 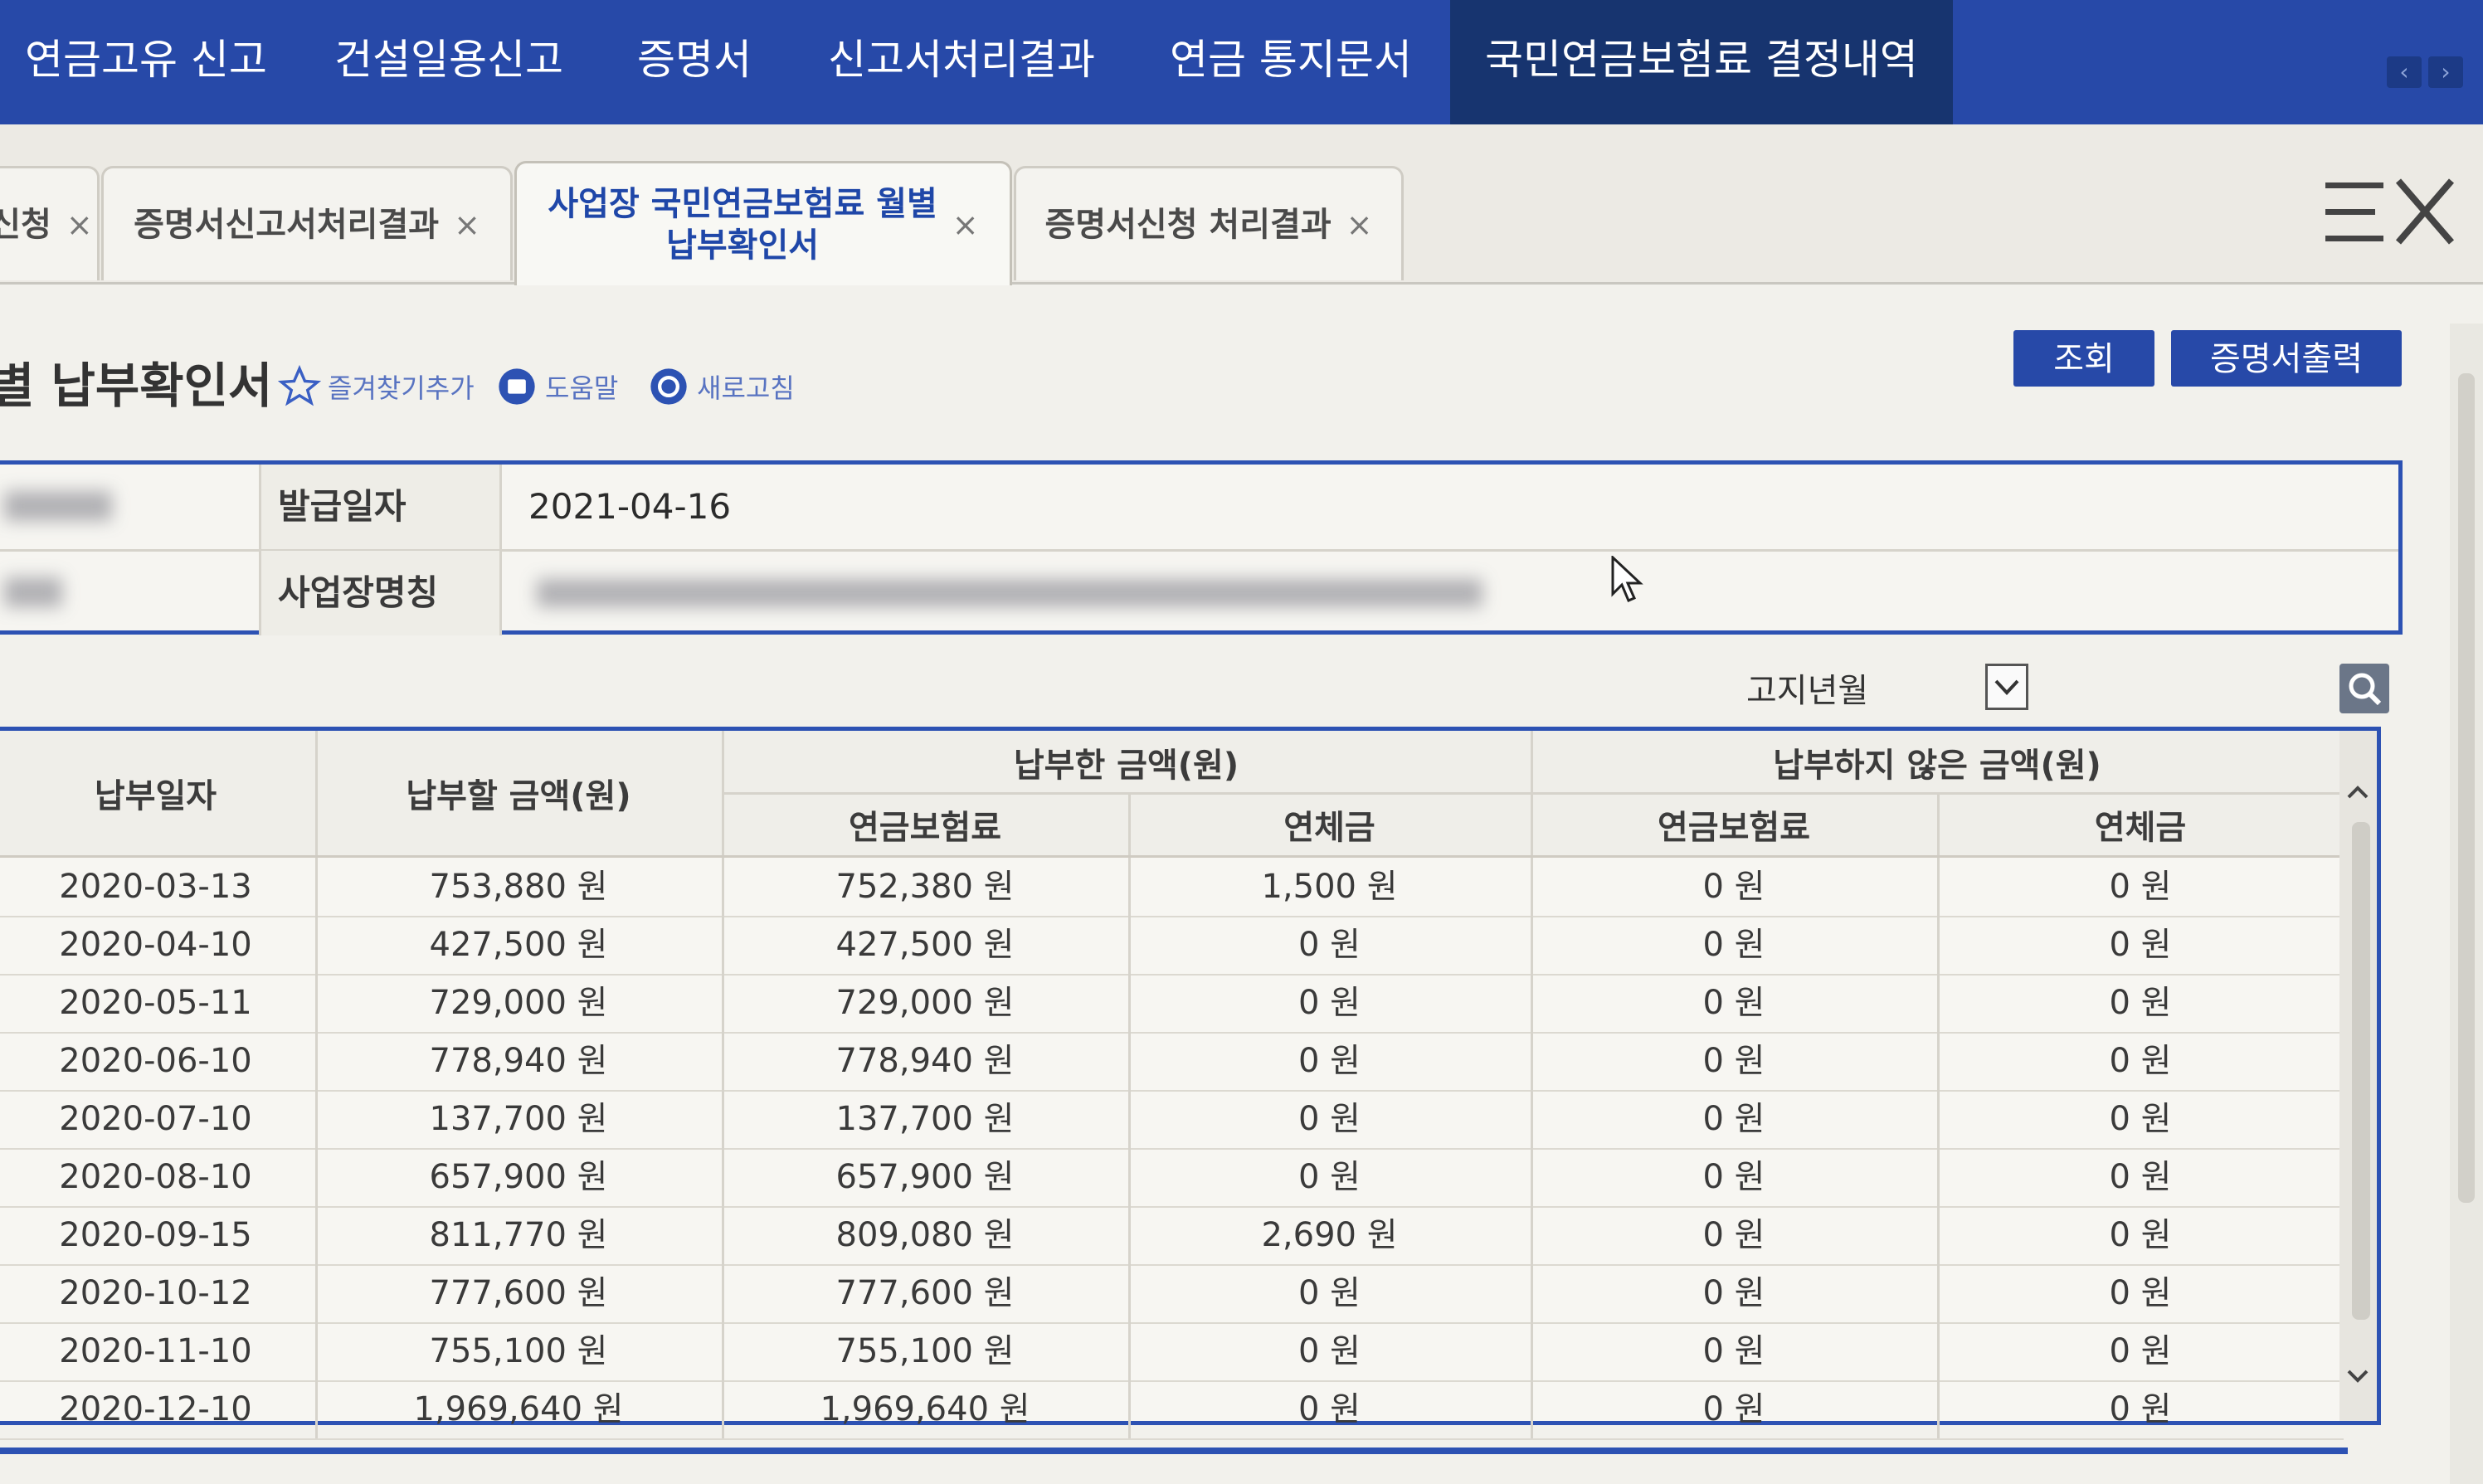 I want to click on tab-certificate-application-result: 증명서신청 처리결과 ×, so click(x=1209, y=223).